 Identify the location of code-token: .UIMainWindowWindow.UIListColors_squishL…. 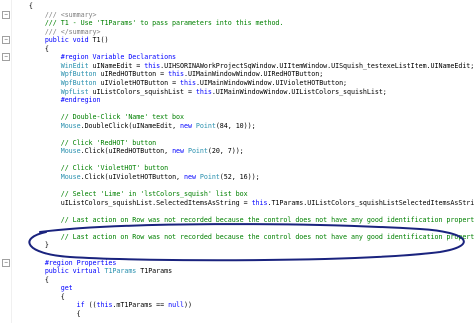
(299, 91).